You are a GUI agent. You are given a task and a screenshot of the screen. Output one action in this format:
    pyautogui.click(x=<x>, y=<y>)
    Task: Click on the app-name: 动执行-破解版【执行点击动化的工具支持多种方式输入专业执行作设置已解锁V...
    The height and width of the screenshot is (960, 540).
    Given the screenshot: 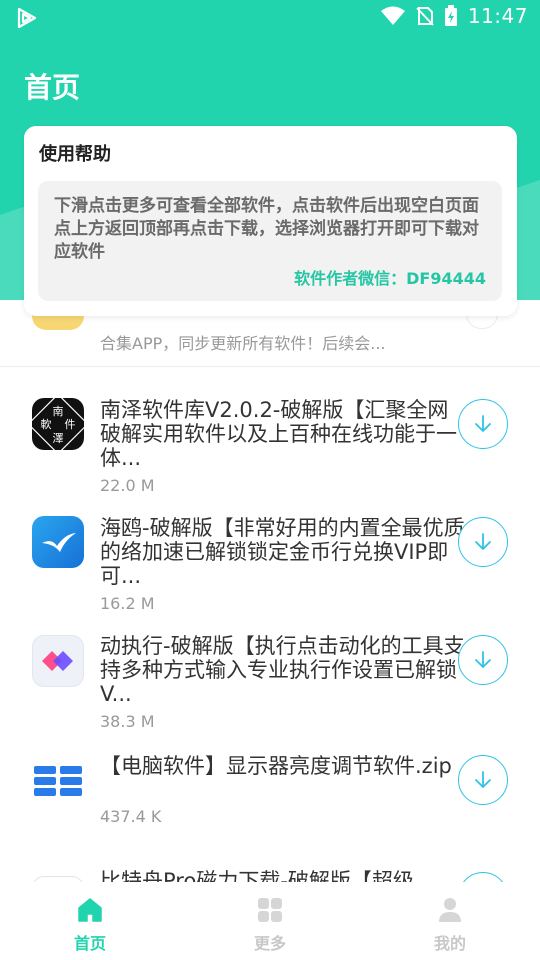 What is the action you would take?
    pyautogui.click(x=282, y=670)
    